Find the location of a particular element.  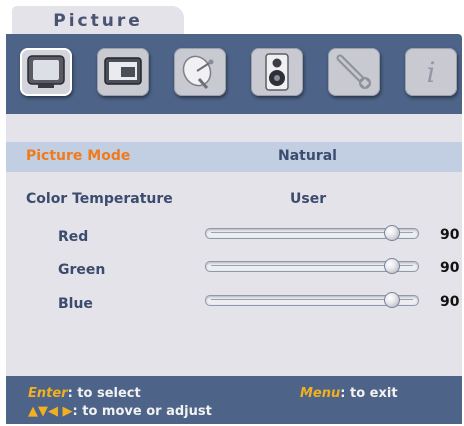

enter-hint: Enter: to select is located at coordinates (84, 393).